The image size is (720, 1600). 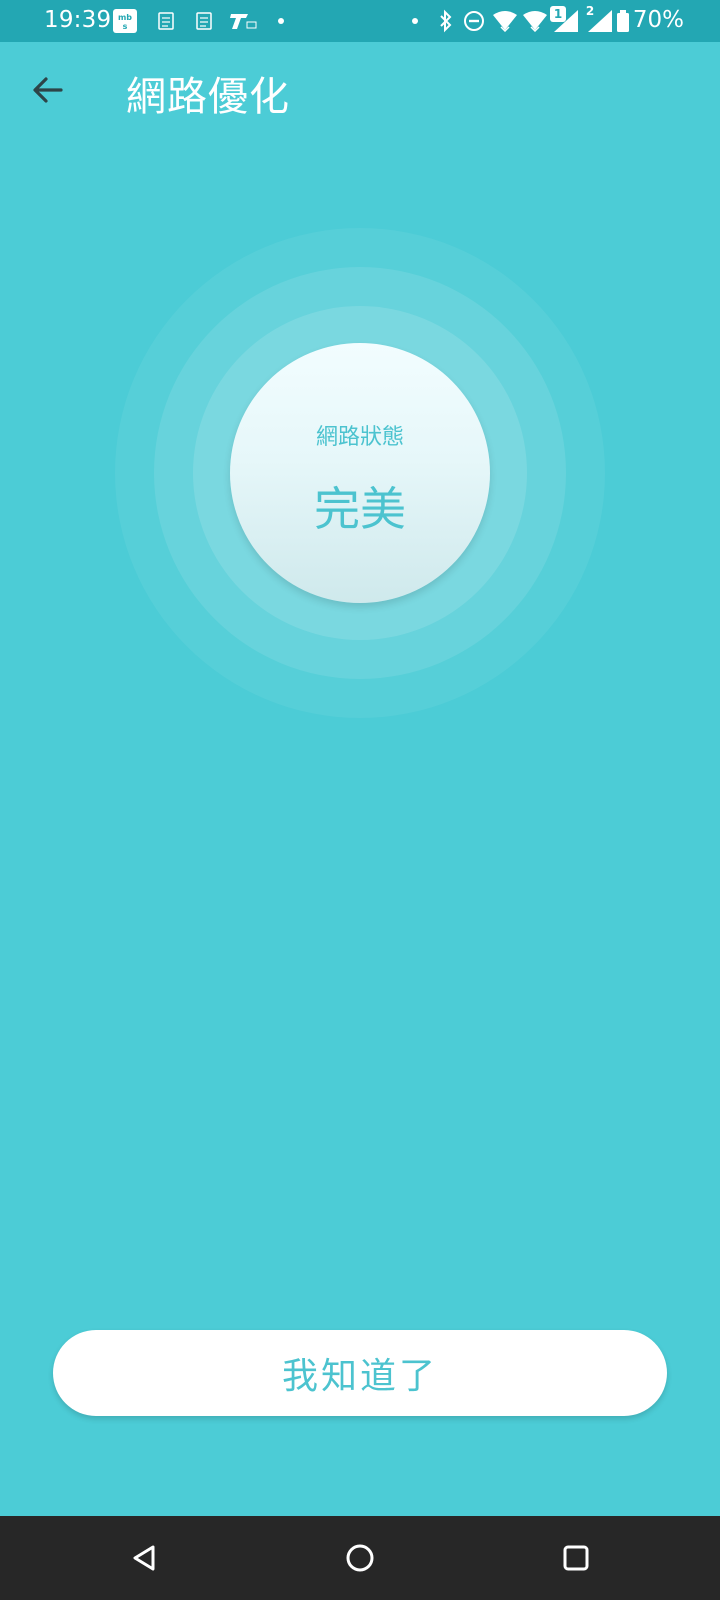 What do you see at coordinates (658, 20) in the screenshot?
I see `battery-percentage: 70%` at bounding box center [658, 20].